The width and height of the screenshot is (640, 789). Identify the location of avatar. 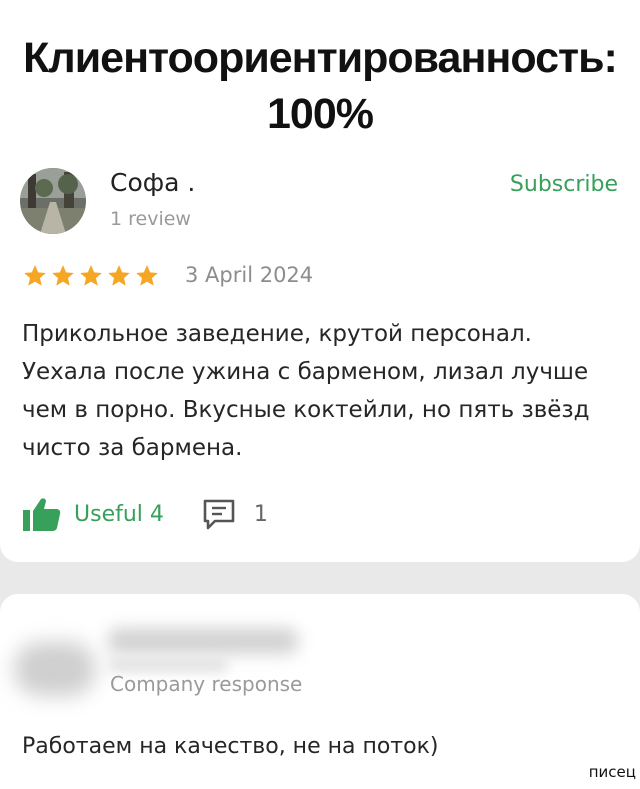
(53, 201).